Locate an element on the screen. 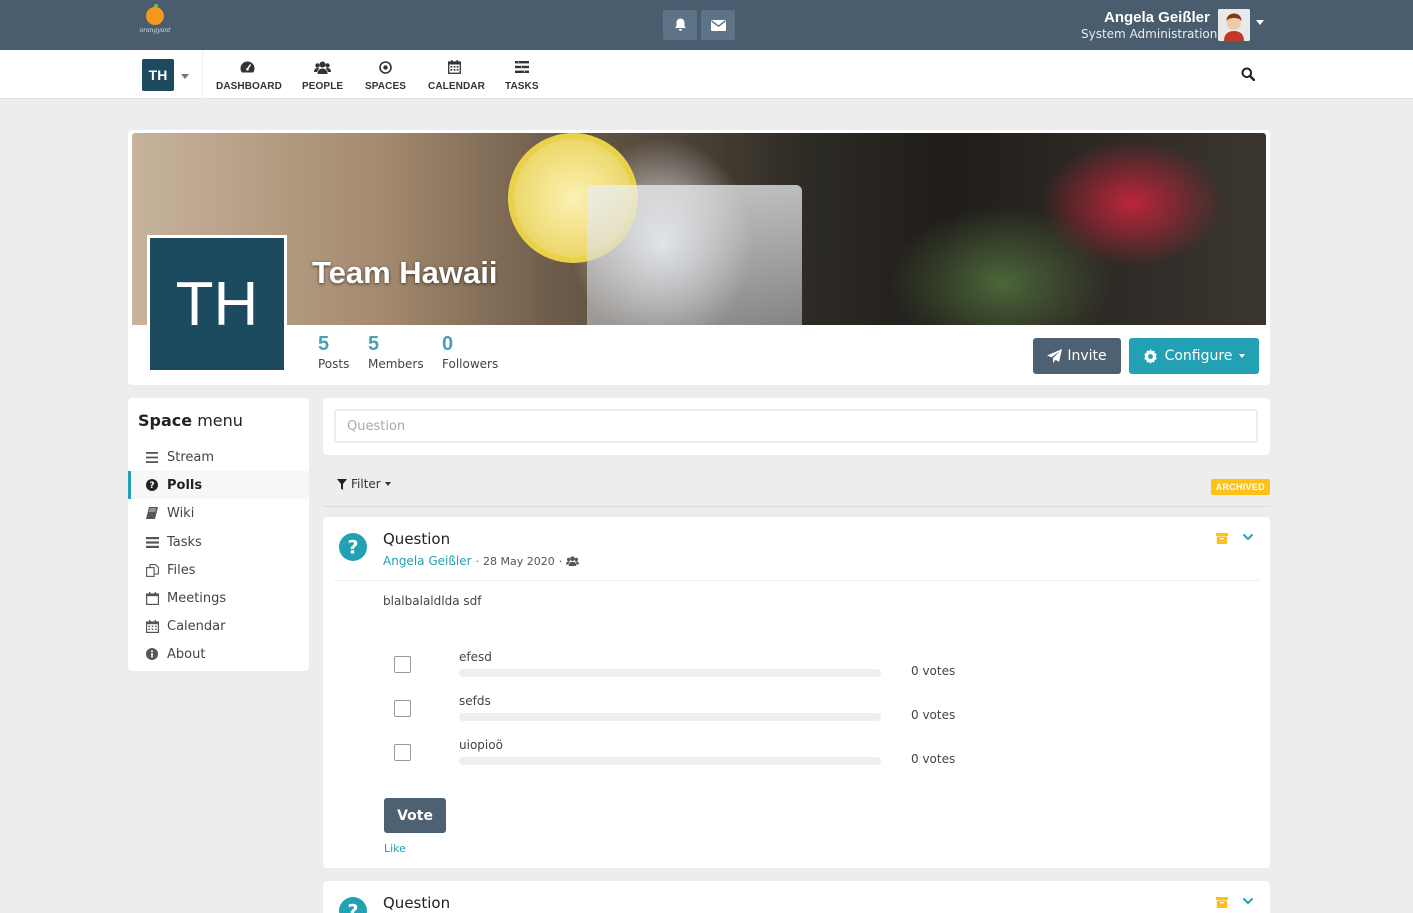 The image size is (1413, 913). post-author-link: Angela Geißler is located at coordinates (427, 561).